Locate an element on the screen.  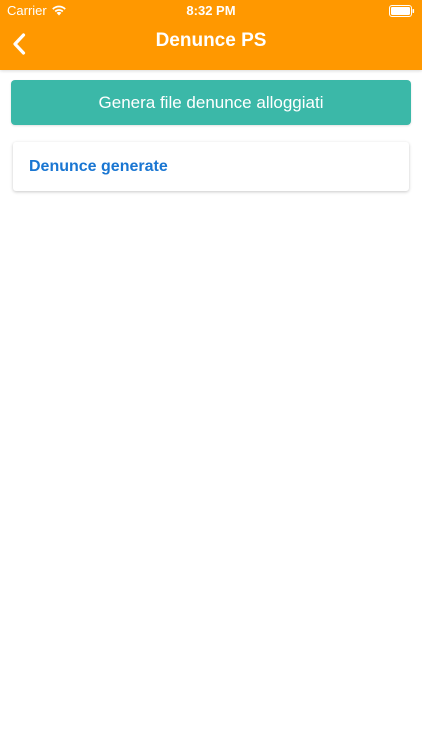
list-item-label: Denunce generate is located at coordinates (98, 166).